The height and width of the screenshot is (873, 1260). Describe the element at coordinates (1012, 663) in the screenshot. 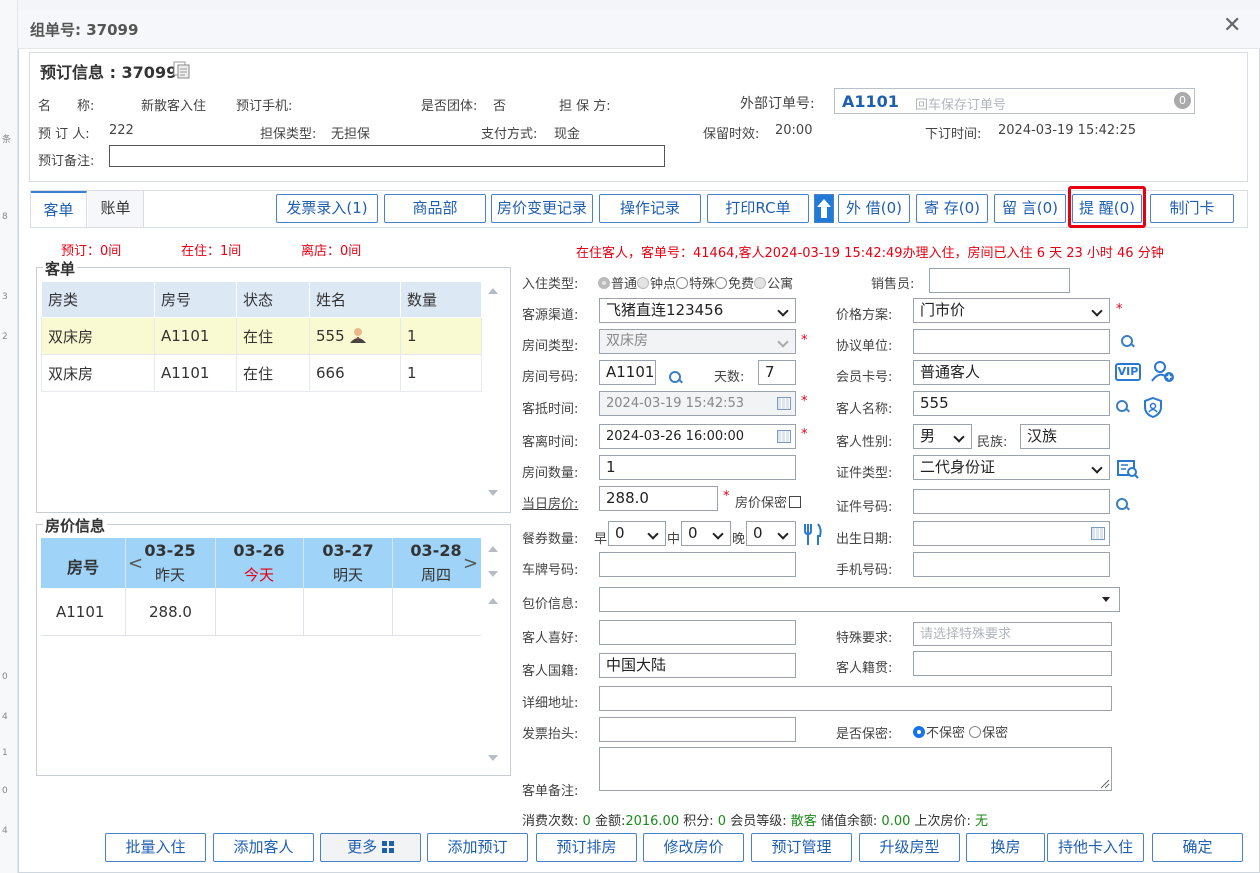

I see `native-input` at that location.